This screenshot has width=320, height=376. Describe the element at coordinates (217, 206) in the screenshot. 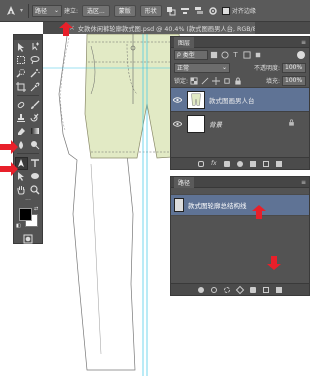

I see `path-name: 款式图轮廓总结构线` at that location.